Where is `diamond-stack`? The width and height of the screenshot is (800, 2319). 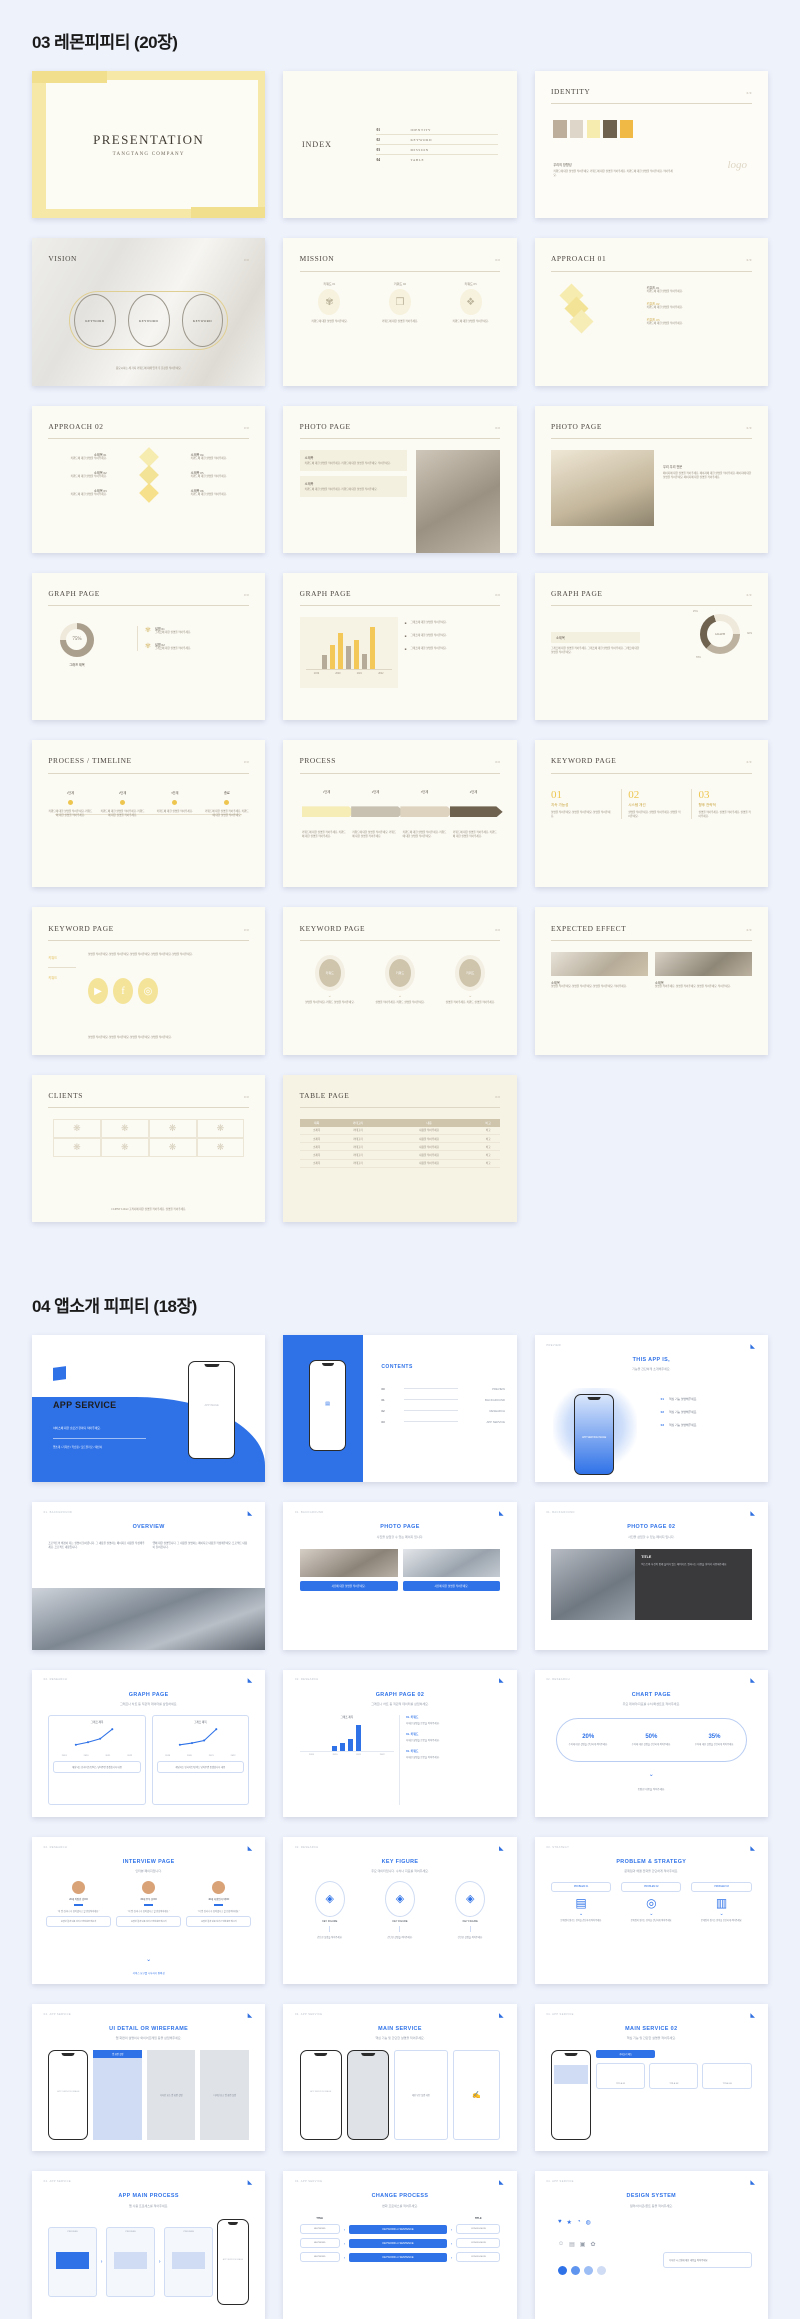 diamond-stack is located at coordinates (576, 308).